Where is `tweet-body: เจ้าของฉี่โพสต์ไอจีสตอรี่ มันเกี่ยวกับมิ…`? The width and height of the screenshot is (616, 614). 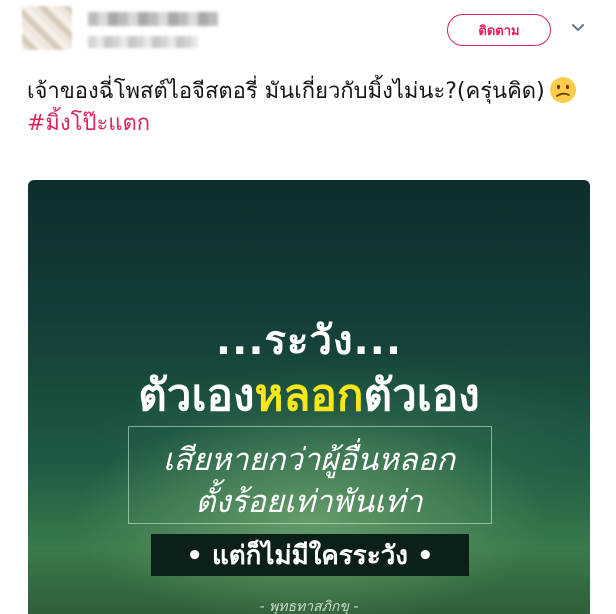
tweet-body: เจ้าของฉี่โพสต์ไอจีสตอรี่ มันเกี่ยวกับมิ… is located at coordinates (286, 91).